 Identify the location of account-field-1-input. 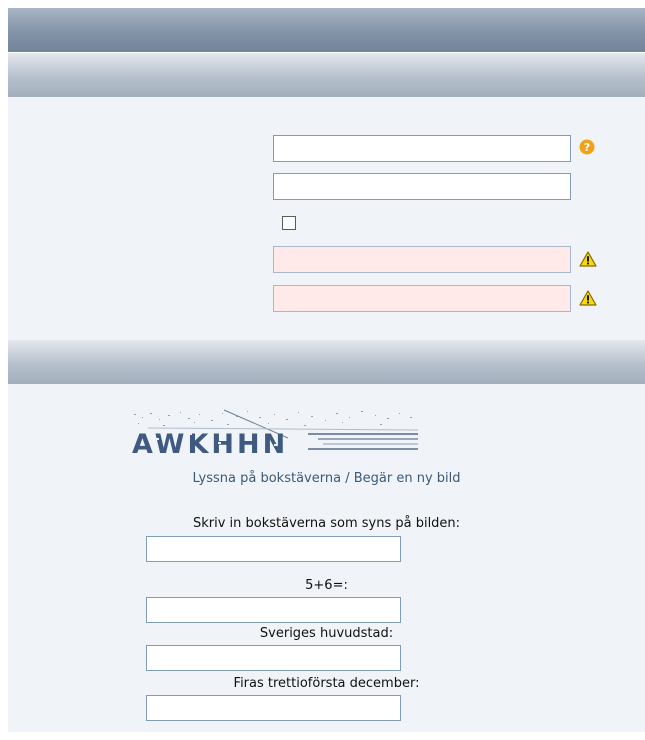
(422, 148).